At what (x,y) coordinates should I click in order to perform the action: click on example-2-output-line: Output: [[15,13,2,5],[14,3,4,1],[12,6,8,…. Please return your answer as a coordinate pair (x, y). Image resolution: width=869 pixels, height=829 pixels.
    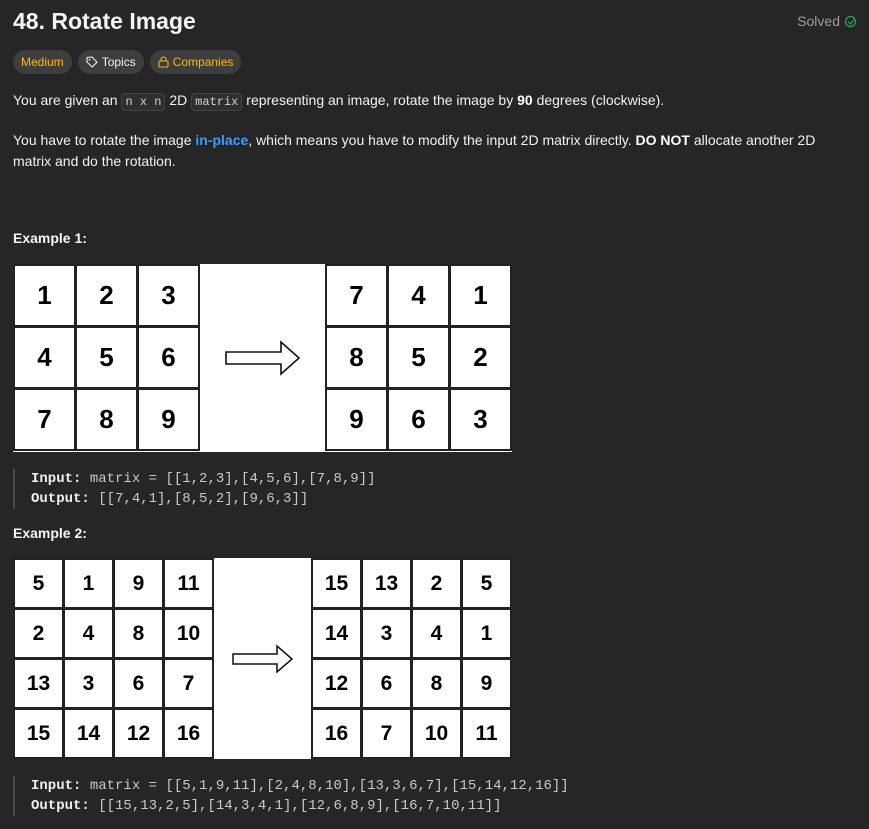
    Looking at the image, I should click on (443, 806).